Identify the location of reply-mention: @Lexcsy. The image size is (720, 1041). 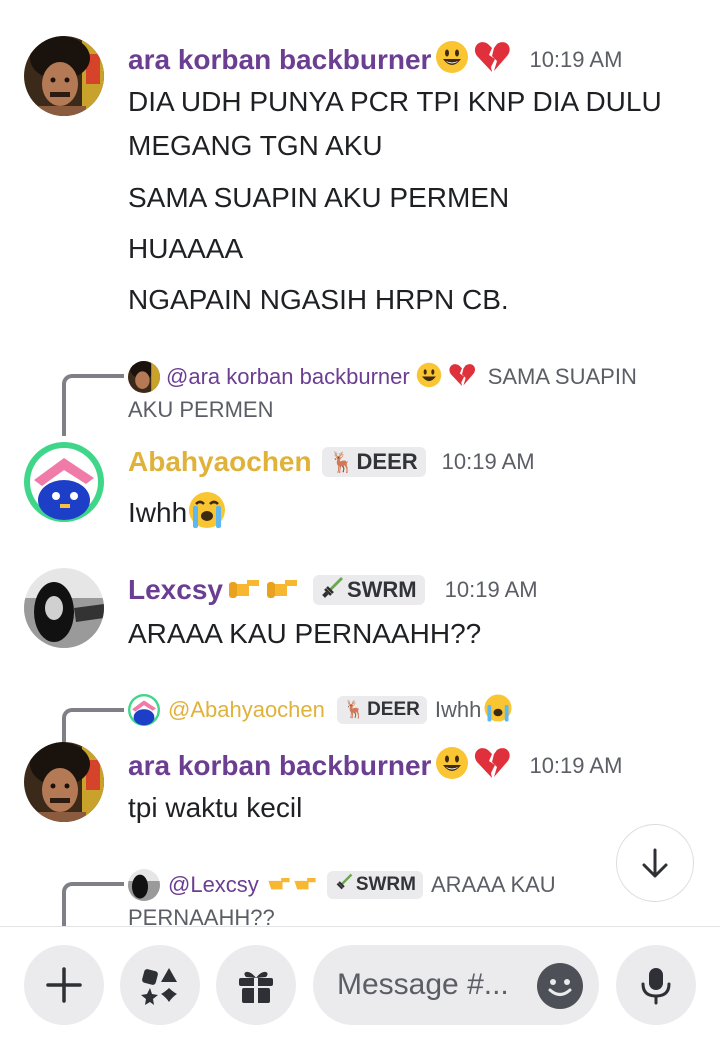
(213, 885).